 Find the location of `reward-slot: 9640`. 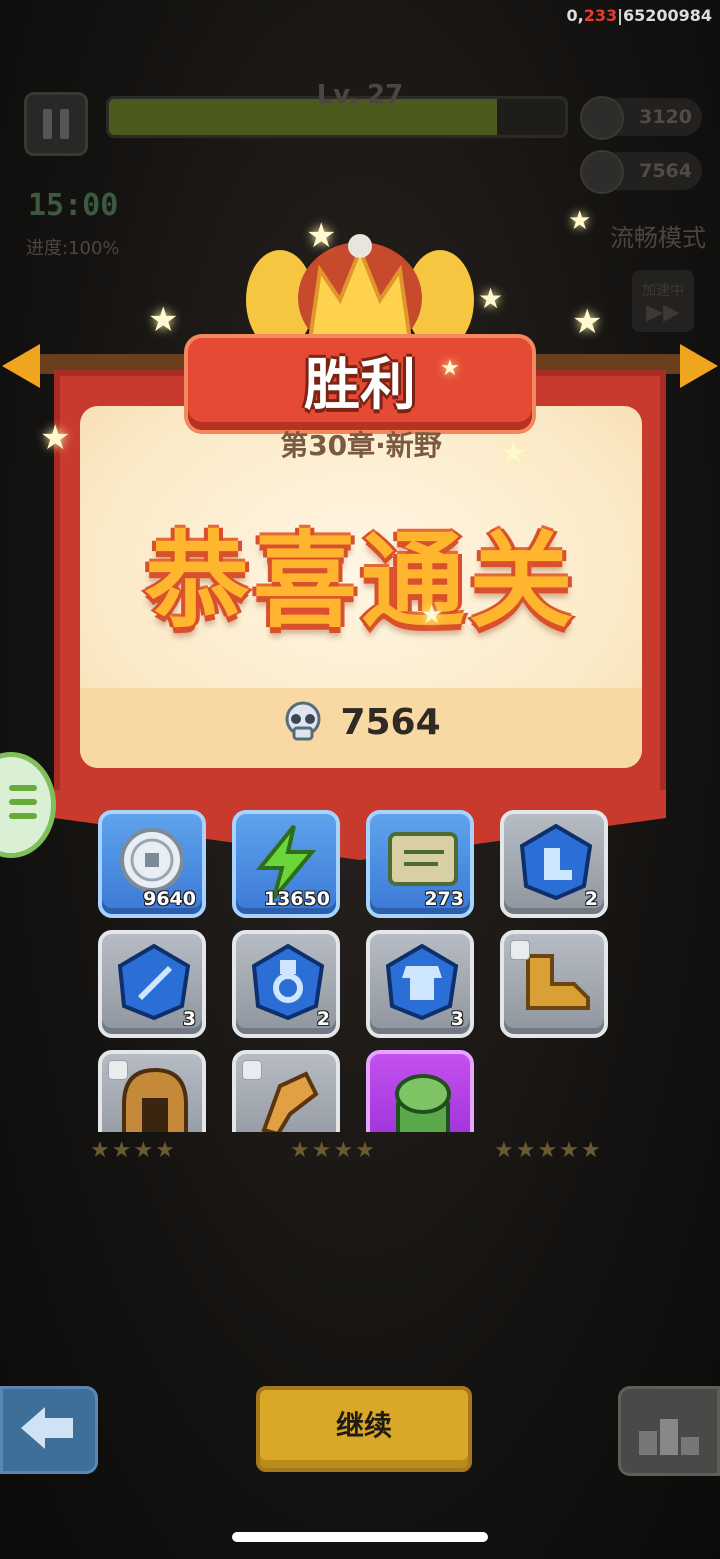

reward-slot: 9640 is located at coordinates (152, 864).